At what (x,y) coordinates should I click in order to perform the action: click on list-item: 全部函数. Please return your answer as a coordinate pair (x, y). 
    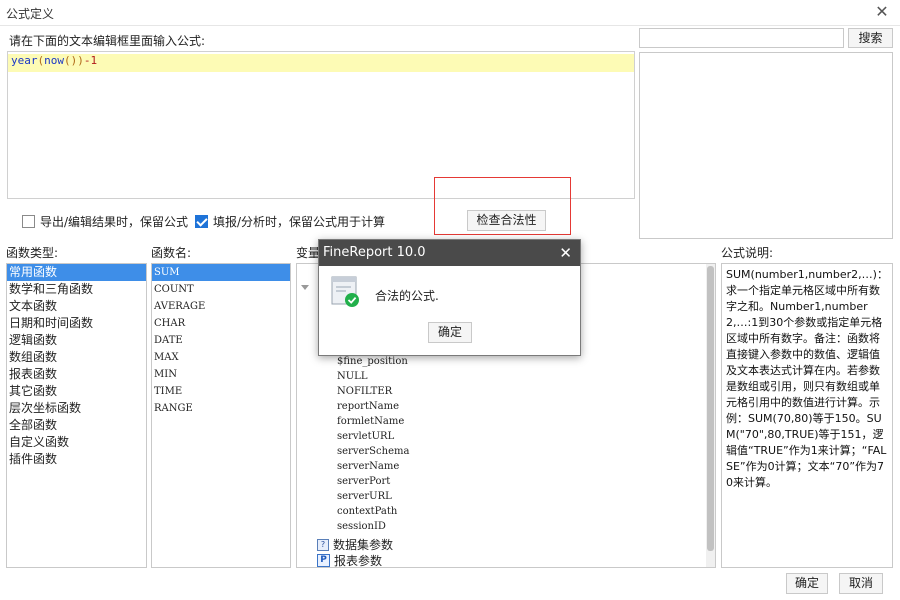
    Looking at the image, I should click on (76, 425).